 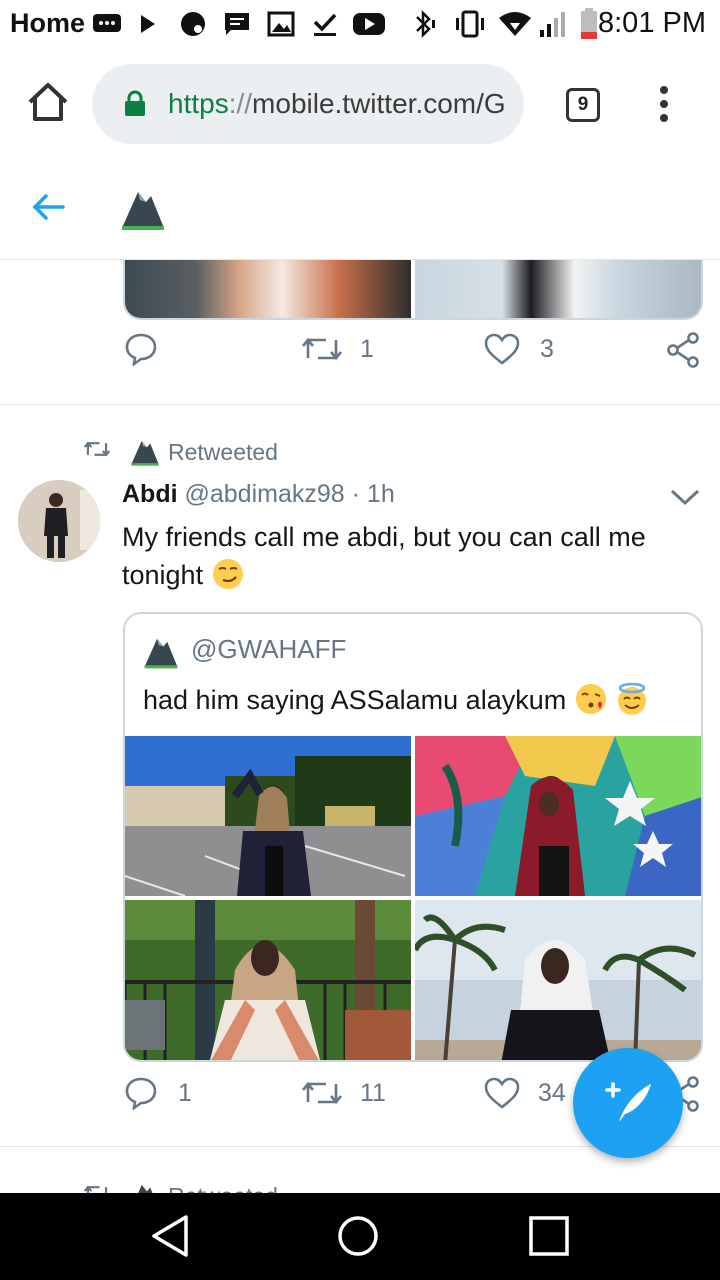 What do you see at coordinates (185, 1092) in the screenshot?
I see `reply-count: 1` at bounding box center [185, 1092].